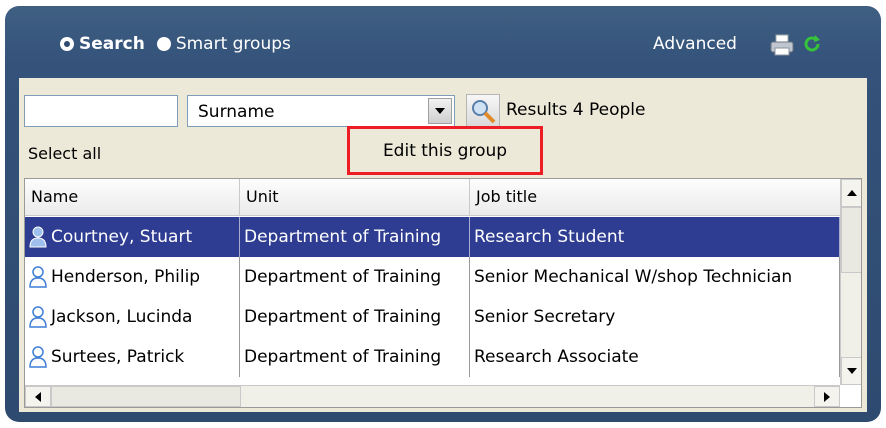  I want to click on search-radio, so click(67, 44).